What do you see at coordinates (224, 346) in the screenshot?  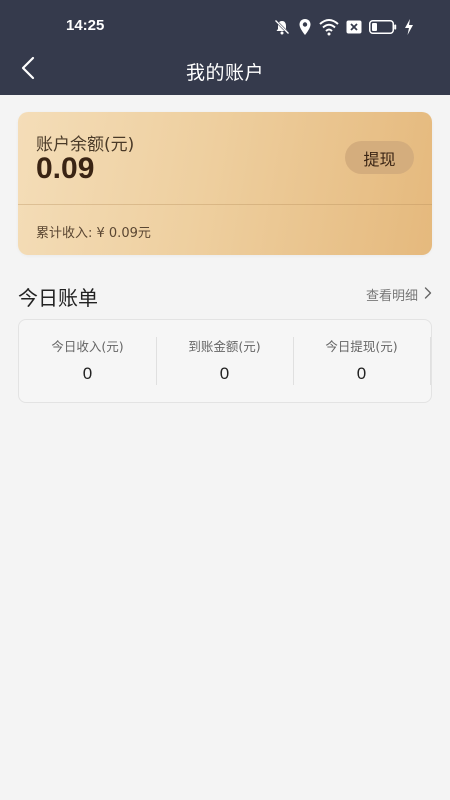 I see `stat-label: 到账金额(元)` at bounding box center [224, 346].